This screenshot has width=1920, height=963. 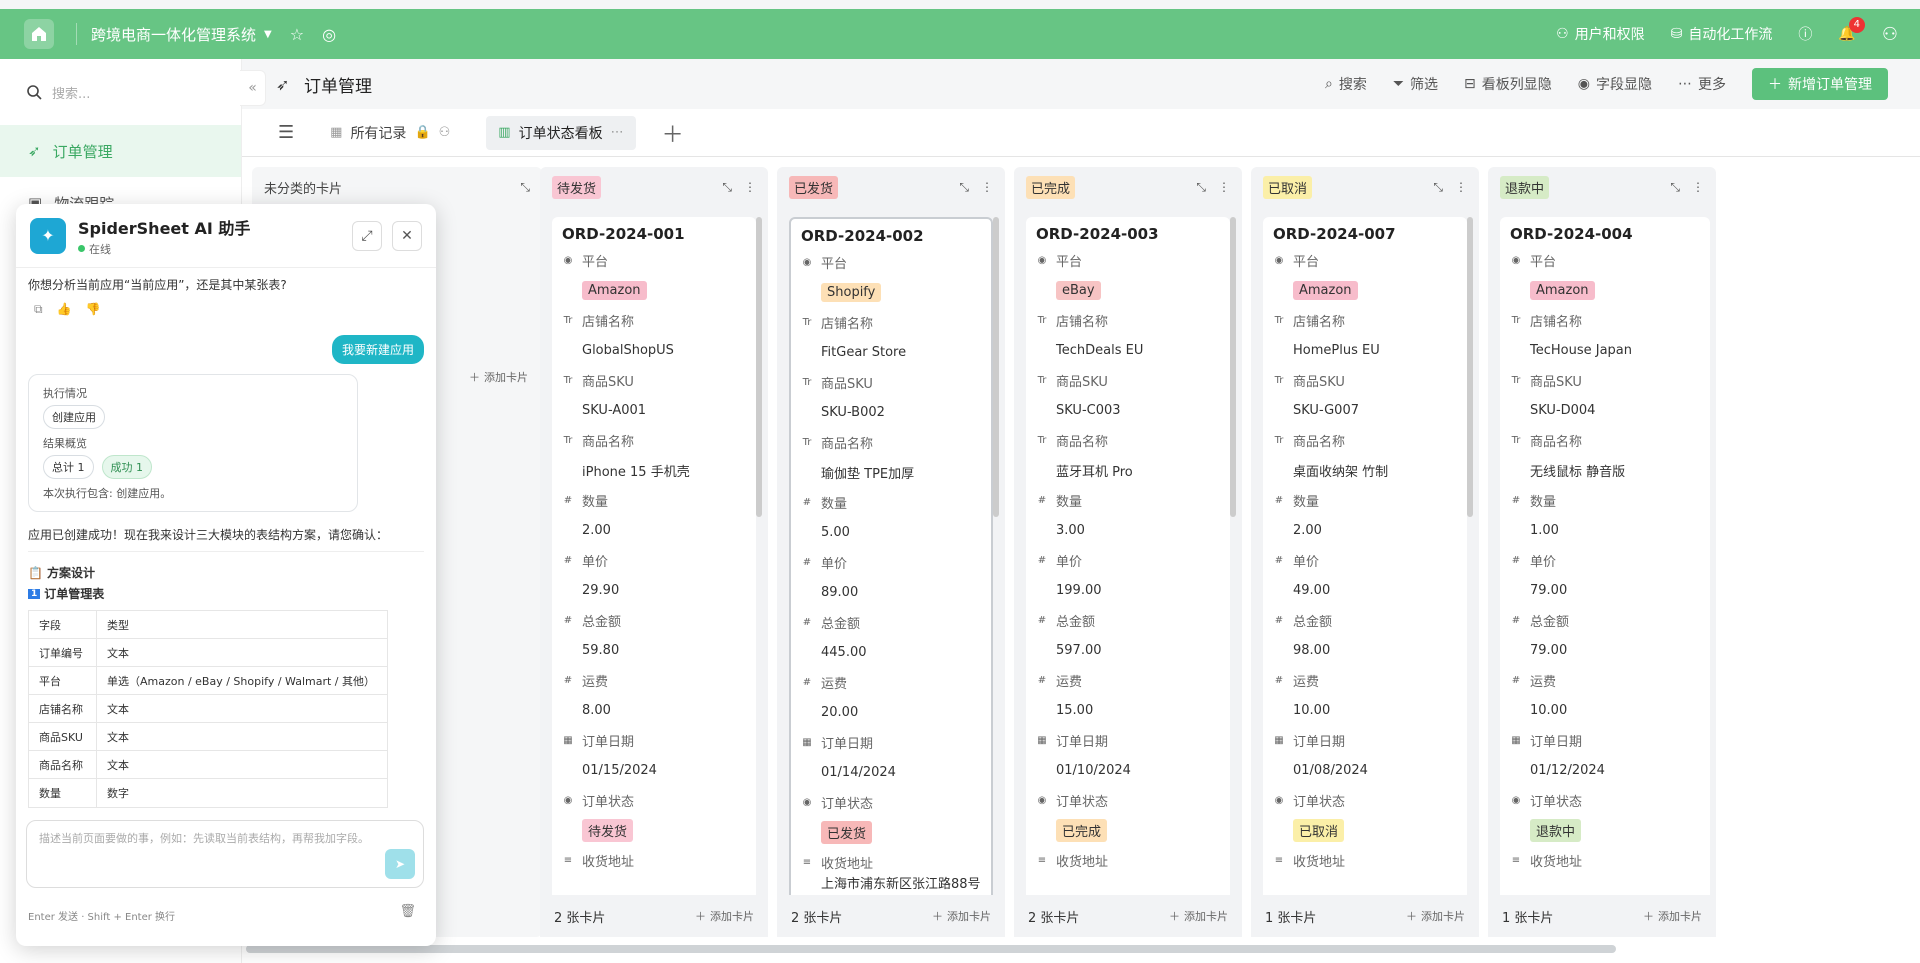 What do you see at coordinates (400, 864) in the screenshot?
I see `send-button: ➤` at bounding box center [400, 864].